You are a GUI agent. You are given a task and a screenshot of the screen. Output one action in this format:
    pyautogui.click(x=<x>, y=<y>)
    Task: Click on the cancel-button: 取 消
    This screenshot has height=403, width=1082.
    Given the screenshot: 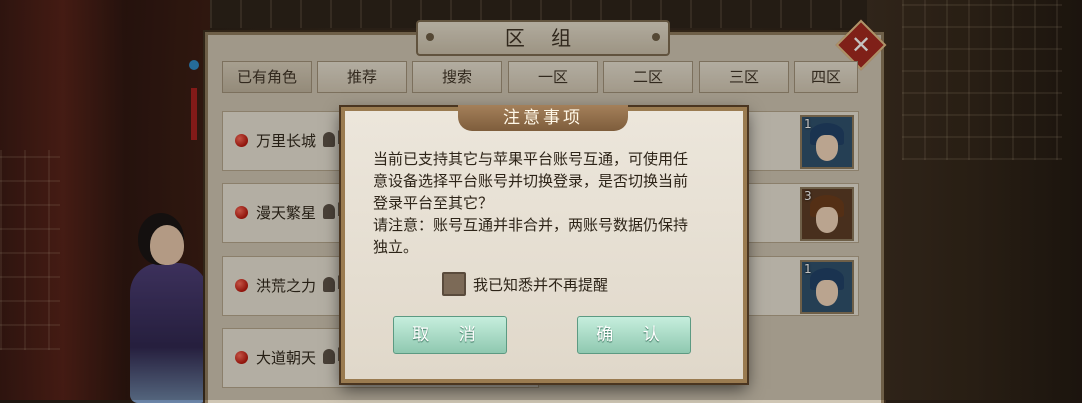 What is the action you would take?
    pyautogui.click(x=450, y=335)
    